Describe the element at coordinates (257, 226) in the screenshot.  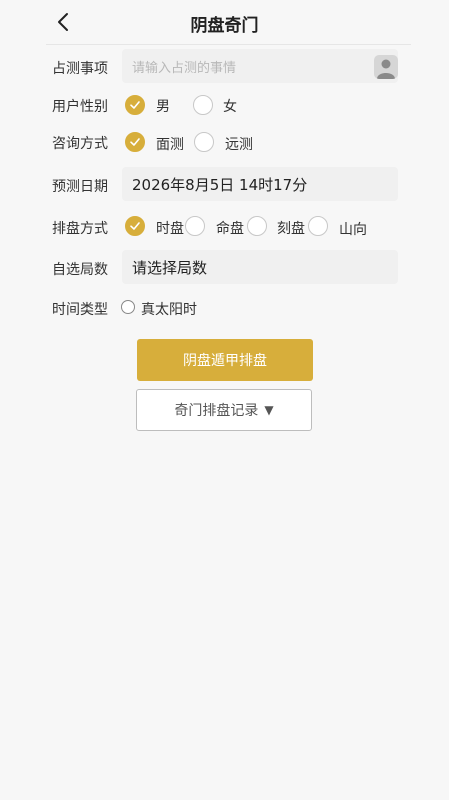
I see `method-kepan-radio` at that location.